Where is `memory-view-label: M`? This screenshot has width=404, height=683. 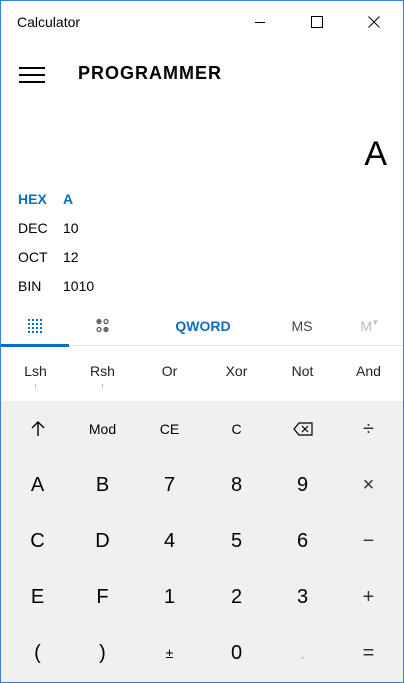
memory-view-label: M is located at coordinates (366, 326).